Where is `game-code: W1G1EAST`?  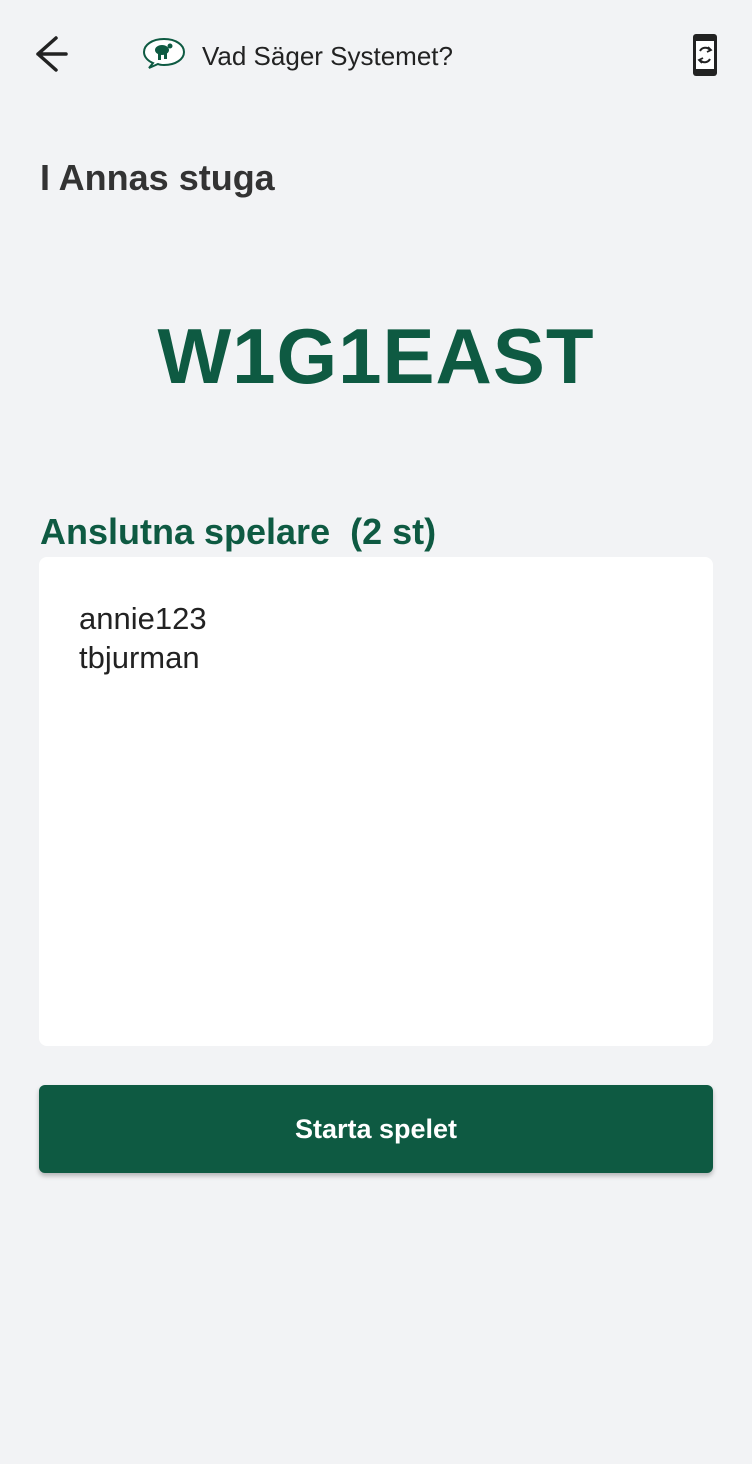
game-code: W1G1EAST is located at coordinates (376, 356).